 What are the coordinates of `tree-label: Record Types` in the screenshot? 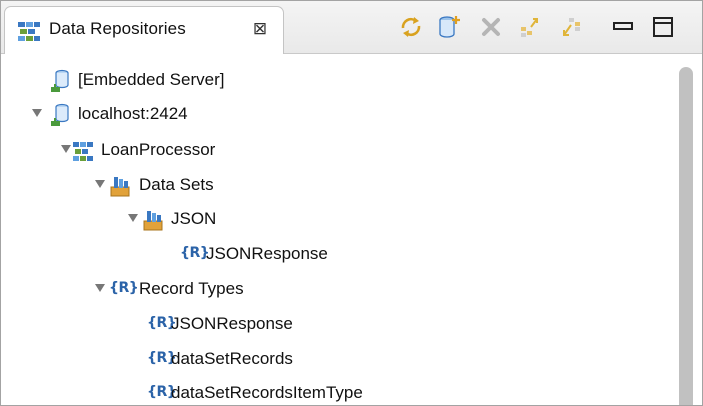 It's located at (191, 288).